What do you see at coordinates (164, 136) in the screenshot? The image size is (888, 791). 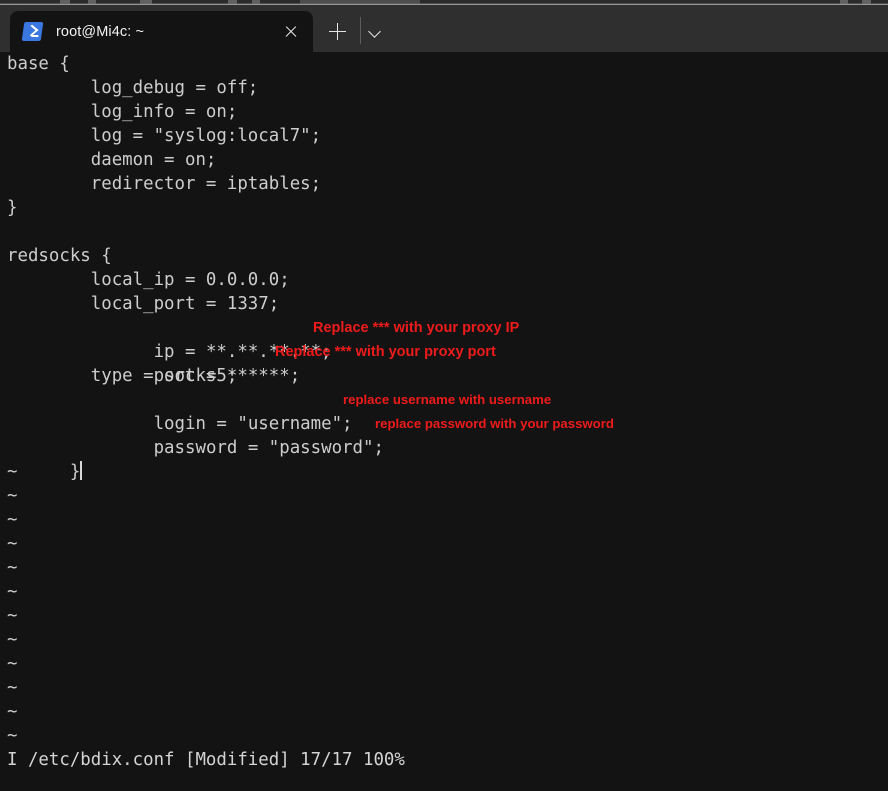 I see `code-line: log = "syslog:local7";` at bounding box center [164, 136].